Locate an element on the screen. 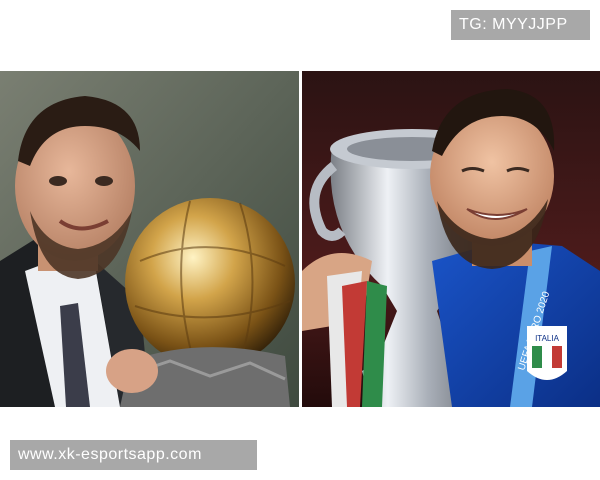 This screenshot has width=600, height=480. watermark-top-text: TG: MYYJJPP is located at coordinates (513, 24).